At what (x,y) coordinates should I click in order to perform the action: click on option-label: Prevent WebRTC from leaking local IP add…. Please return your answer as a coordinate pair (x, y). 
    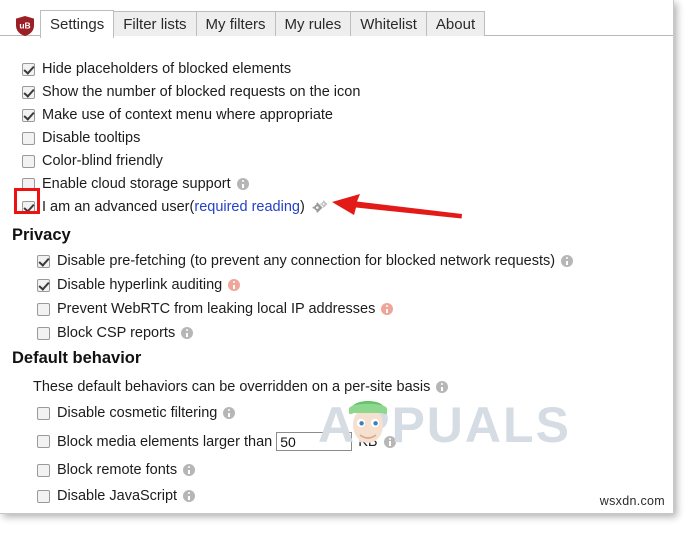
    Looking at the image, I should click on (216, 309).